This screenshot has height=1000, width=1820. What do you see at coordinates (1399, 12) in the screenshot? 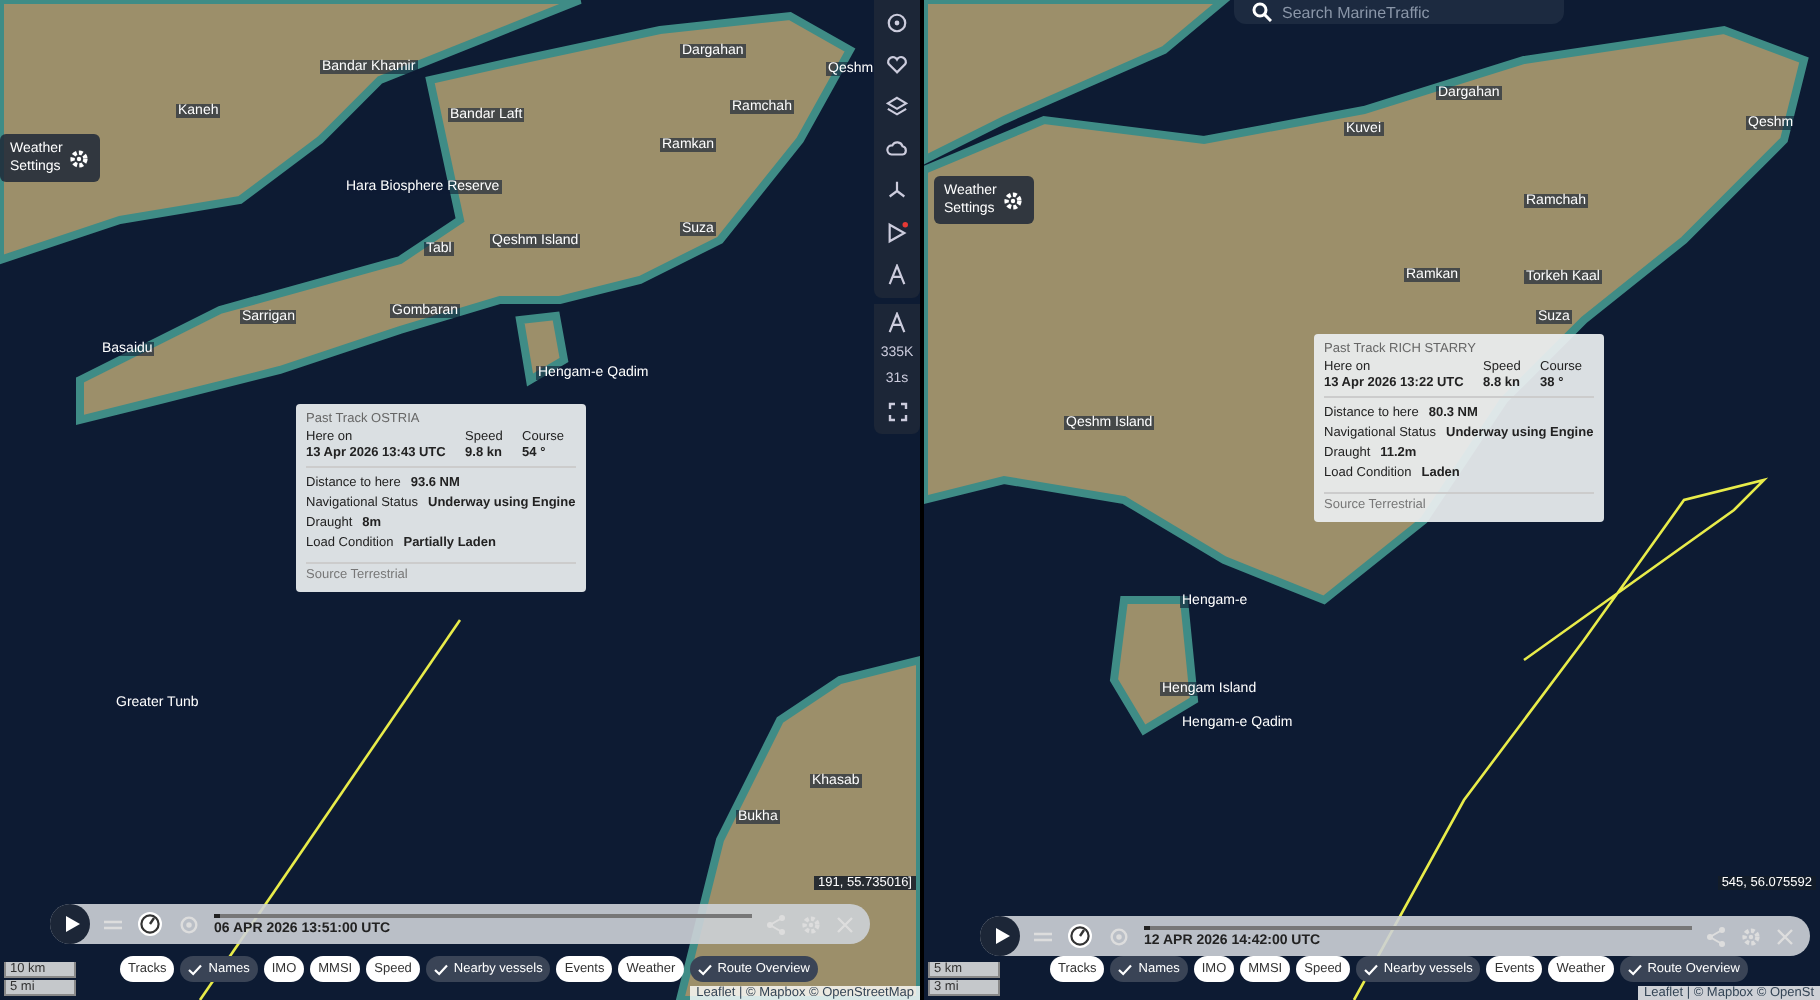
I see `search-field: Search MarineTraffic` at bounding box center [1399, 12].